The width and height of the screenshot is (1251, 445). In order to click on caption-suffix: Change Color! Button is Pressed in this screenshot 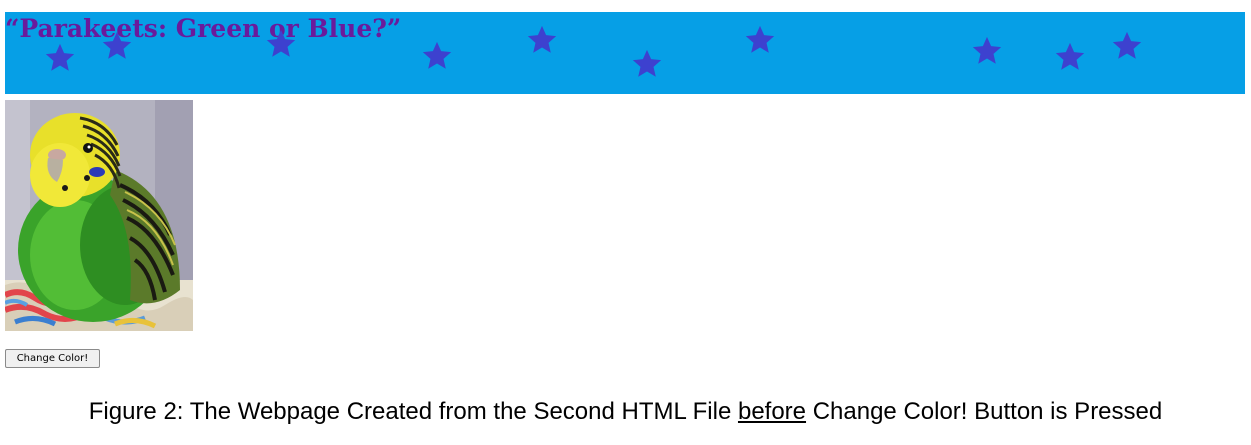, I will do `click(984, 411)`.